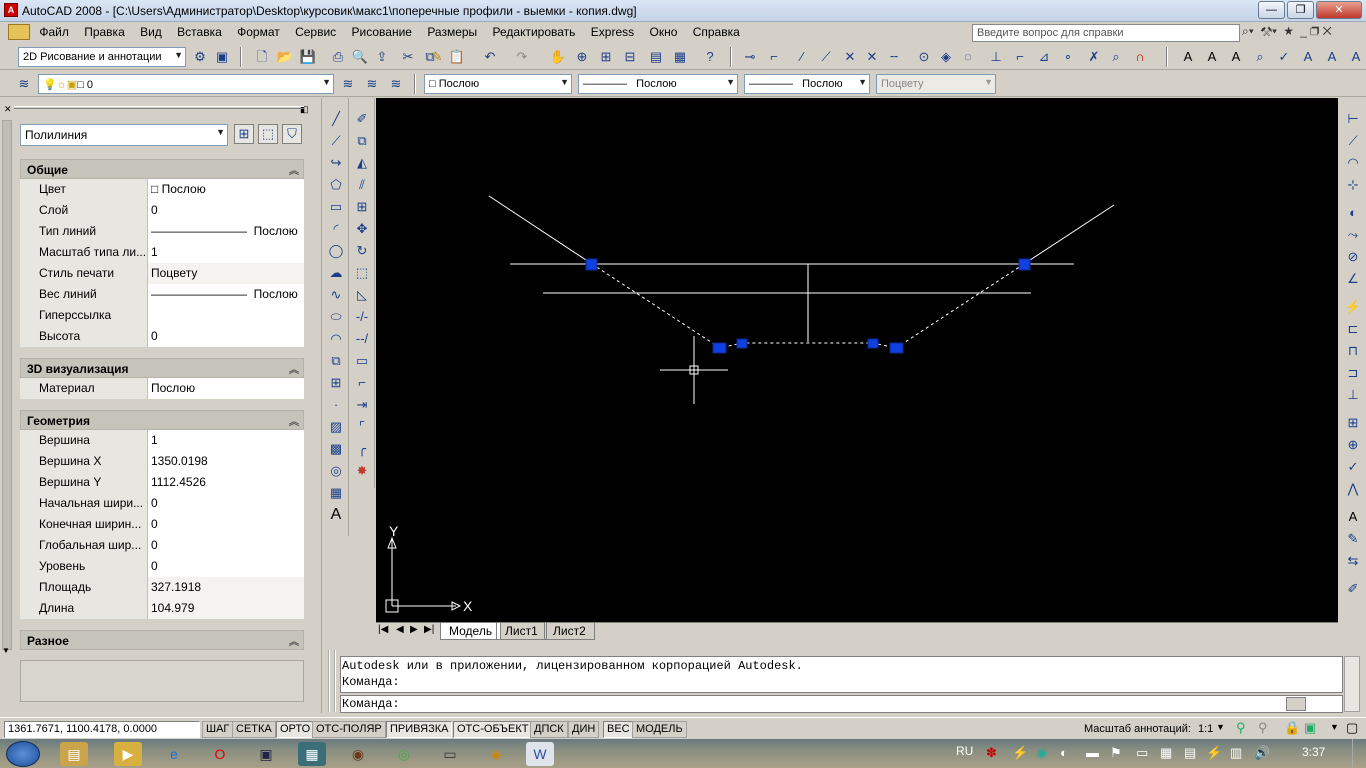  I want to click on tray-icon: ◉, so click(1041, 753).